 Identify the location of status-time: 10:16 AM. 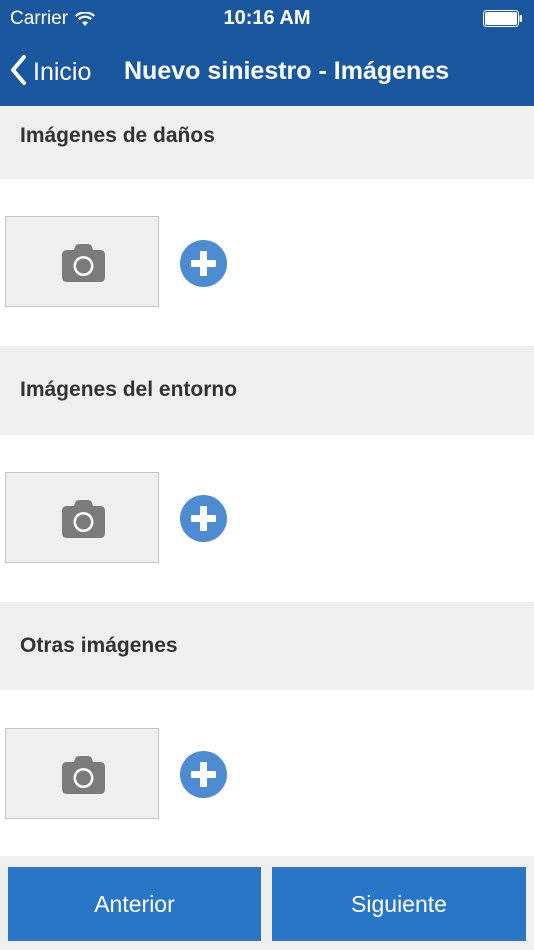
(267, 18).